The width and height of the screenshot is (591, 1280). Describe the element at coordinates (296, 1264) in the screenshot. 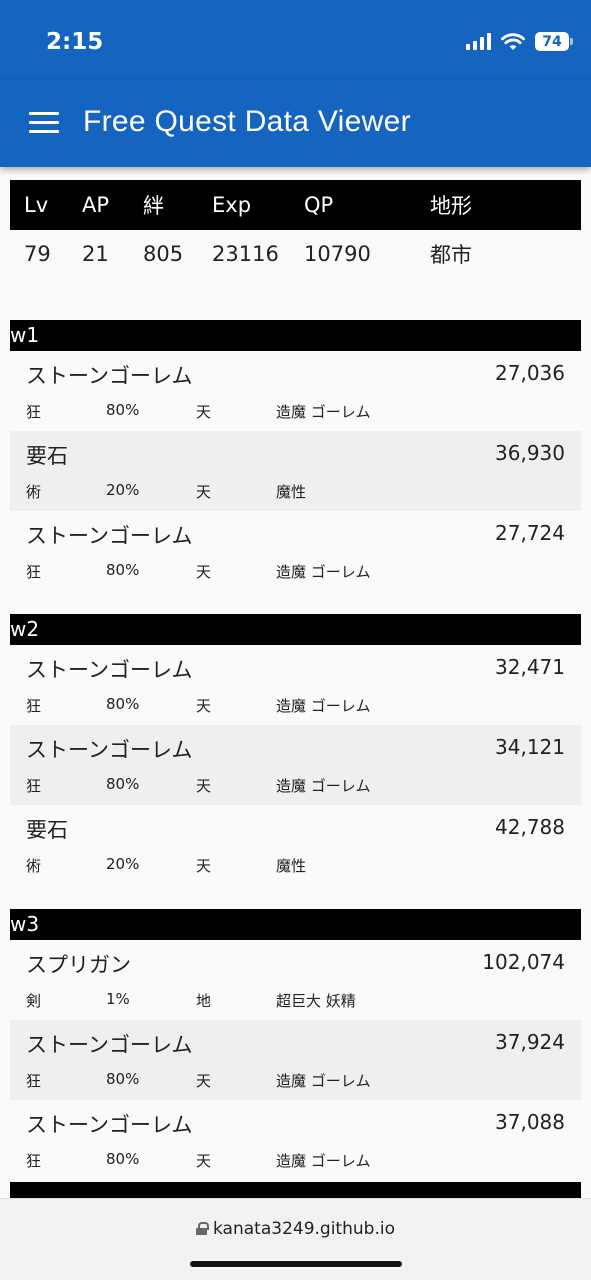

I see `home-indicator` at that location.